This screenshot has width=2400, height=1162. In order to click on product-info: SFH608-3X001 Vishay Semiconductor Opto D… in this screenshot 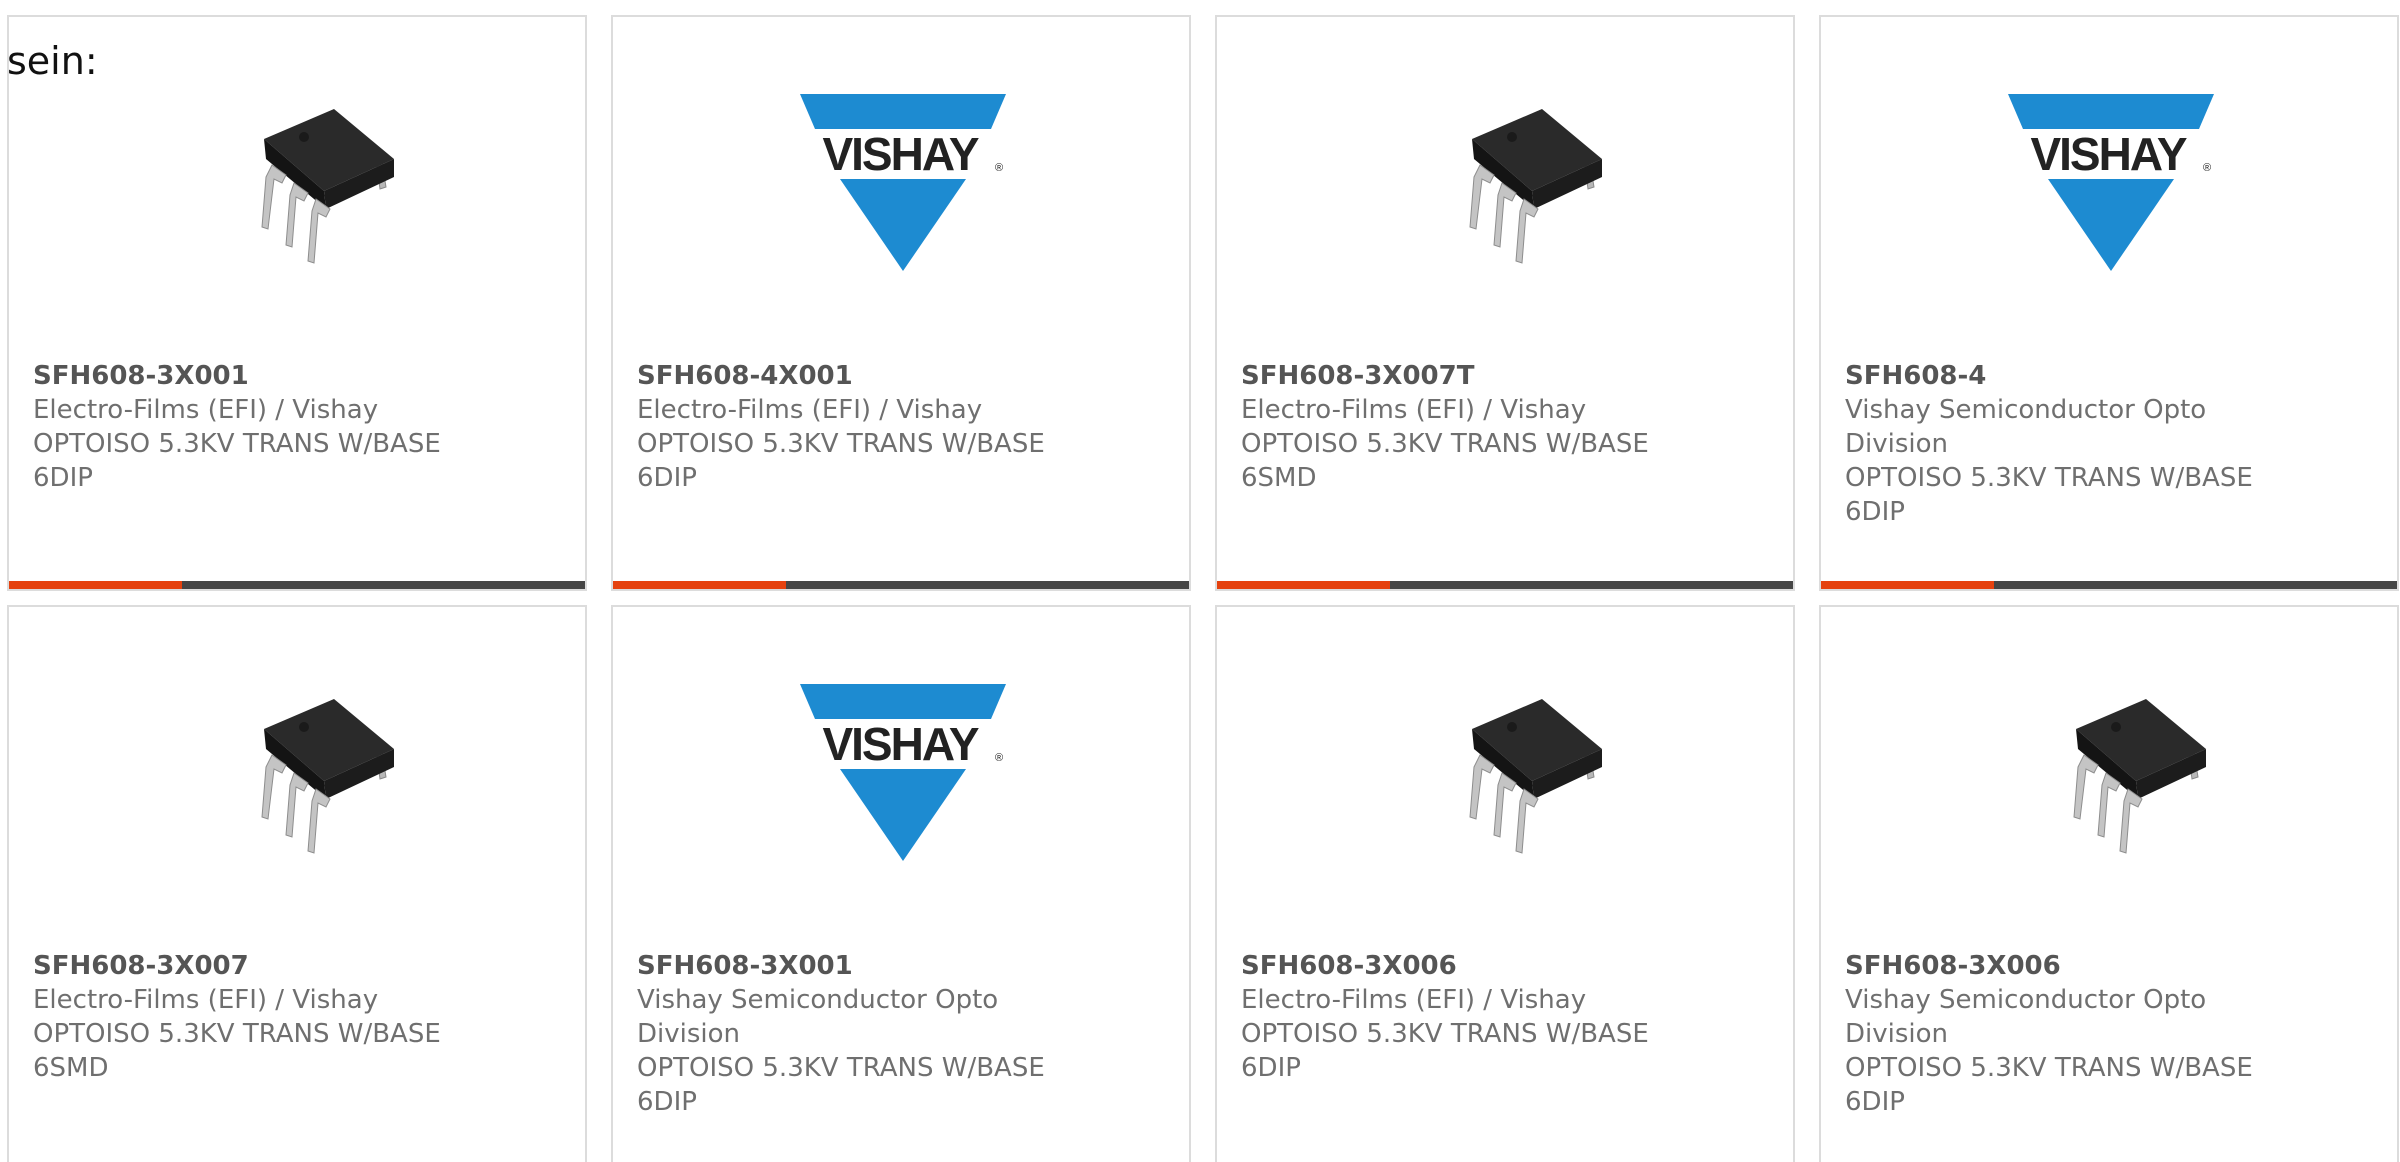, I will do `click(857, 1034)`.